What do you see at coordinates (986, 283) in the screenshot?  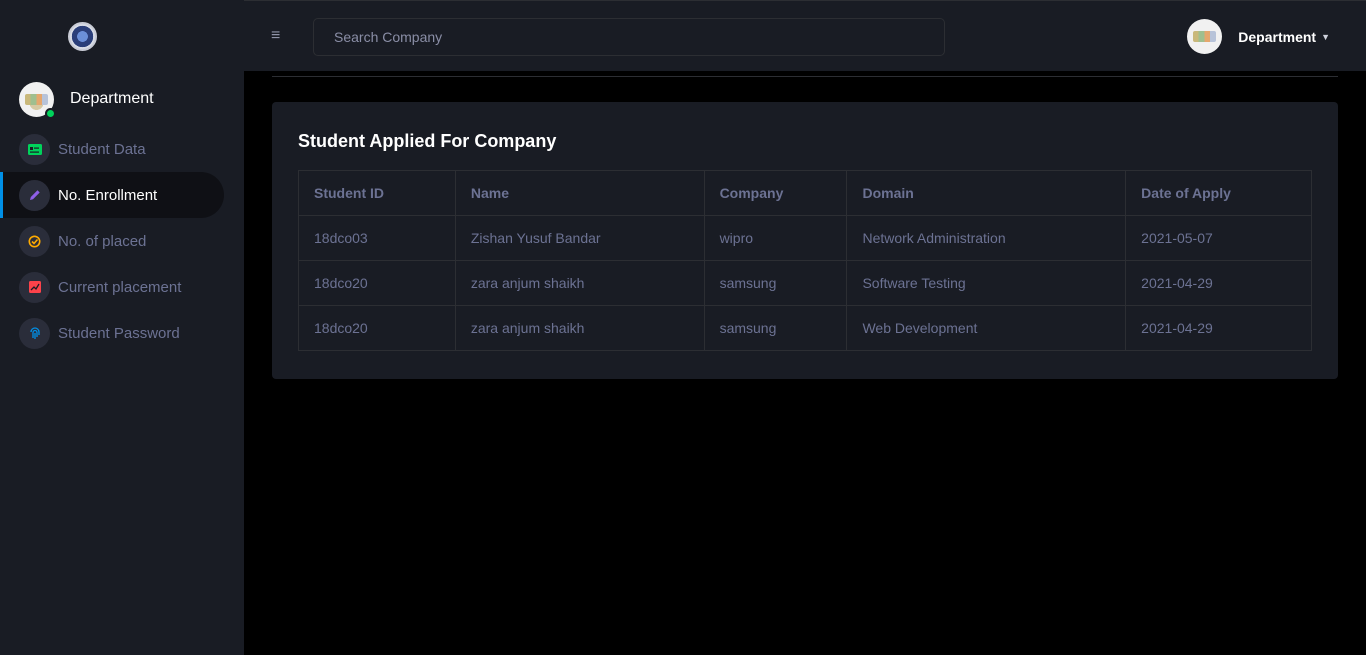 I see `cell-domain: Software Testing` at bounding box center [986, 283].